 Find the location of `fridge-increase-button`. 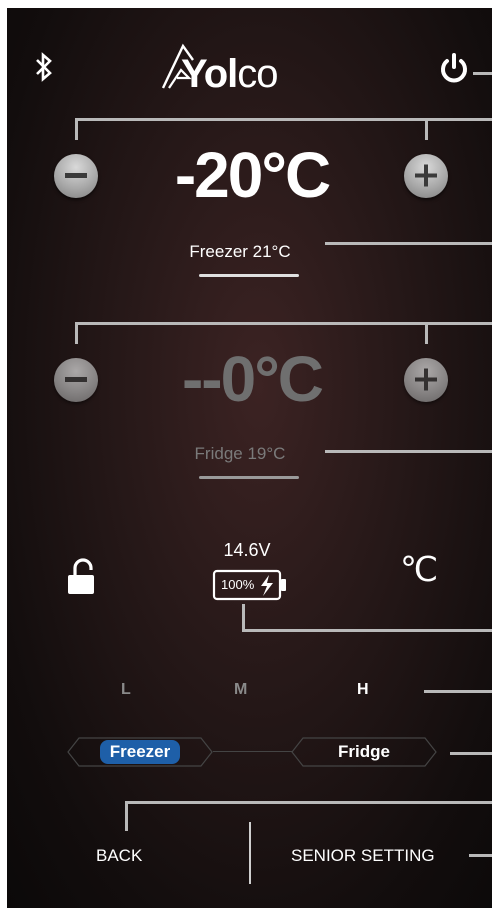

fridge-increase-button is located at coordinates (426, 380).